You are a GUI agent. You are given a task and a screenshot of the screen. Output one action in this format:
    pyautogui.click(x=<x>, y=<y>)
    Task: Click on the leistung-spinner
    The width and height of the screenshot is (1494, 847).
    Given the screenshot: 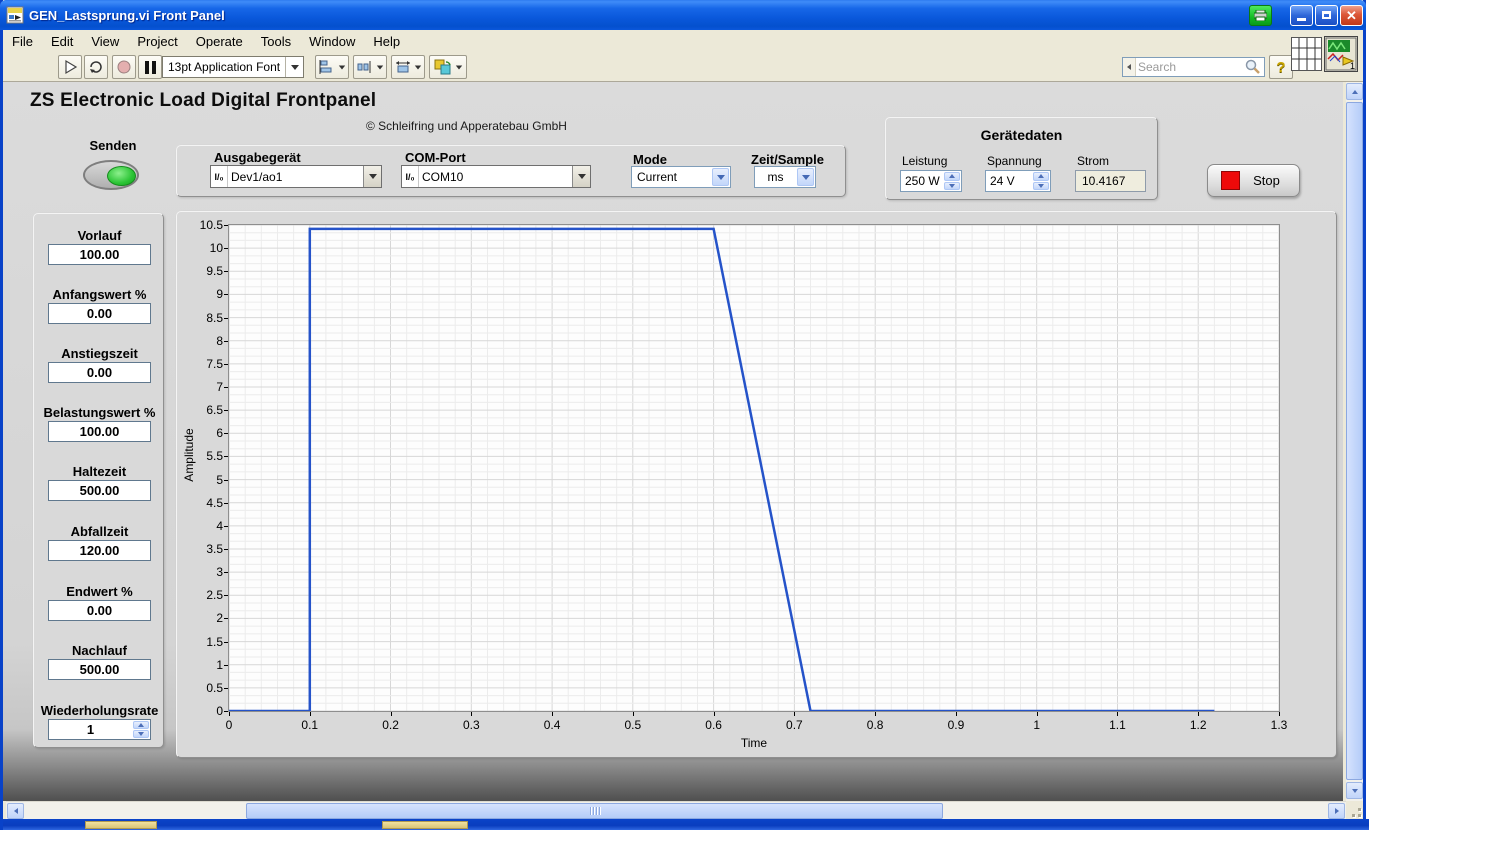 What is the action you would take?
    pyautogui.click(x=952, y=181)
    